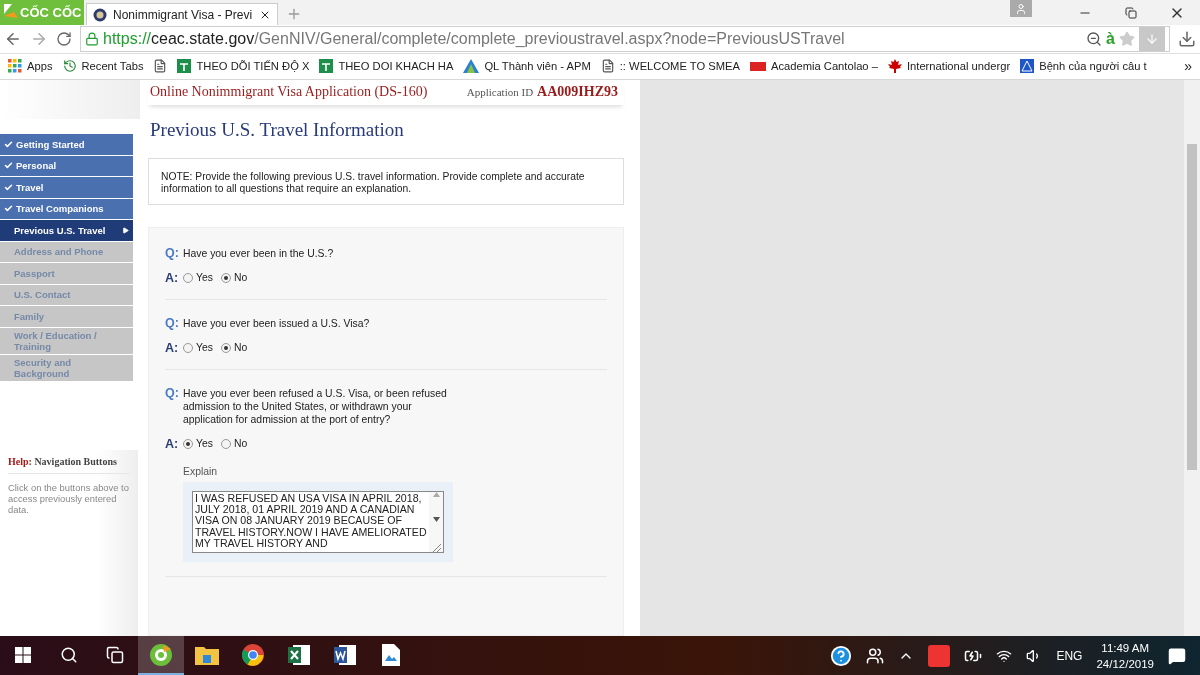 The height and width of the screenshot is (675, 1200). What do you see at coordinates (1187, 38) in the screenshot?
I see `download-icon` at bounding box center [1187, 38].